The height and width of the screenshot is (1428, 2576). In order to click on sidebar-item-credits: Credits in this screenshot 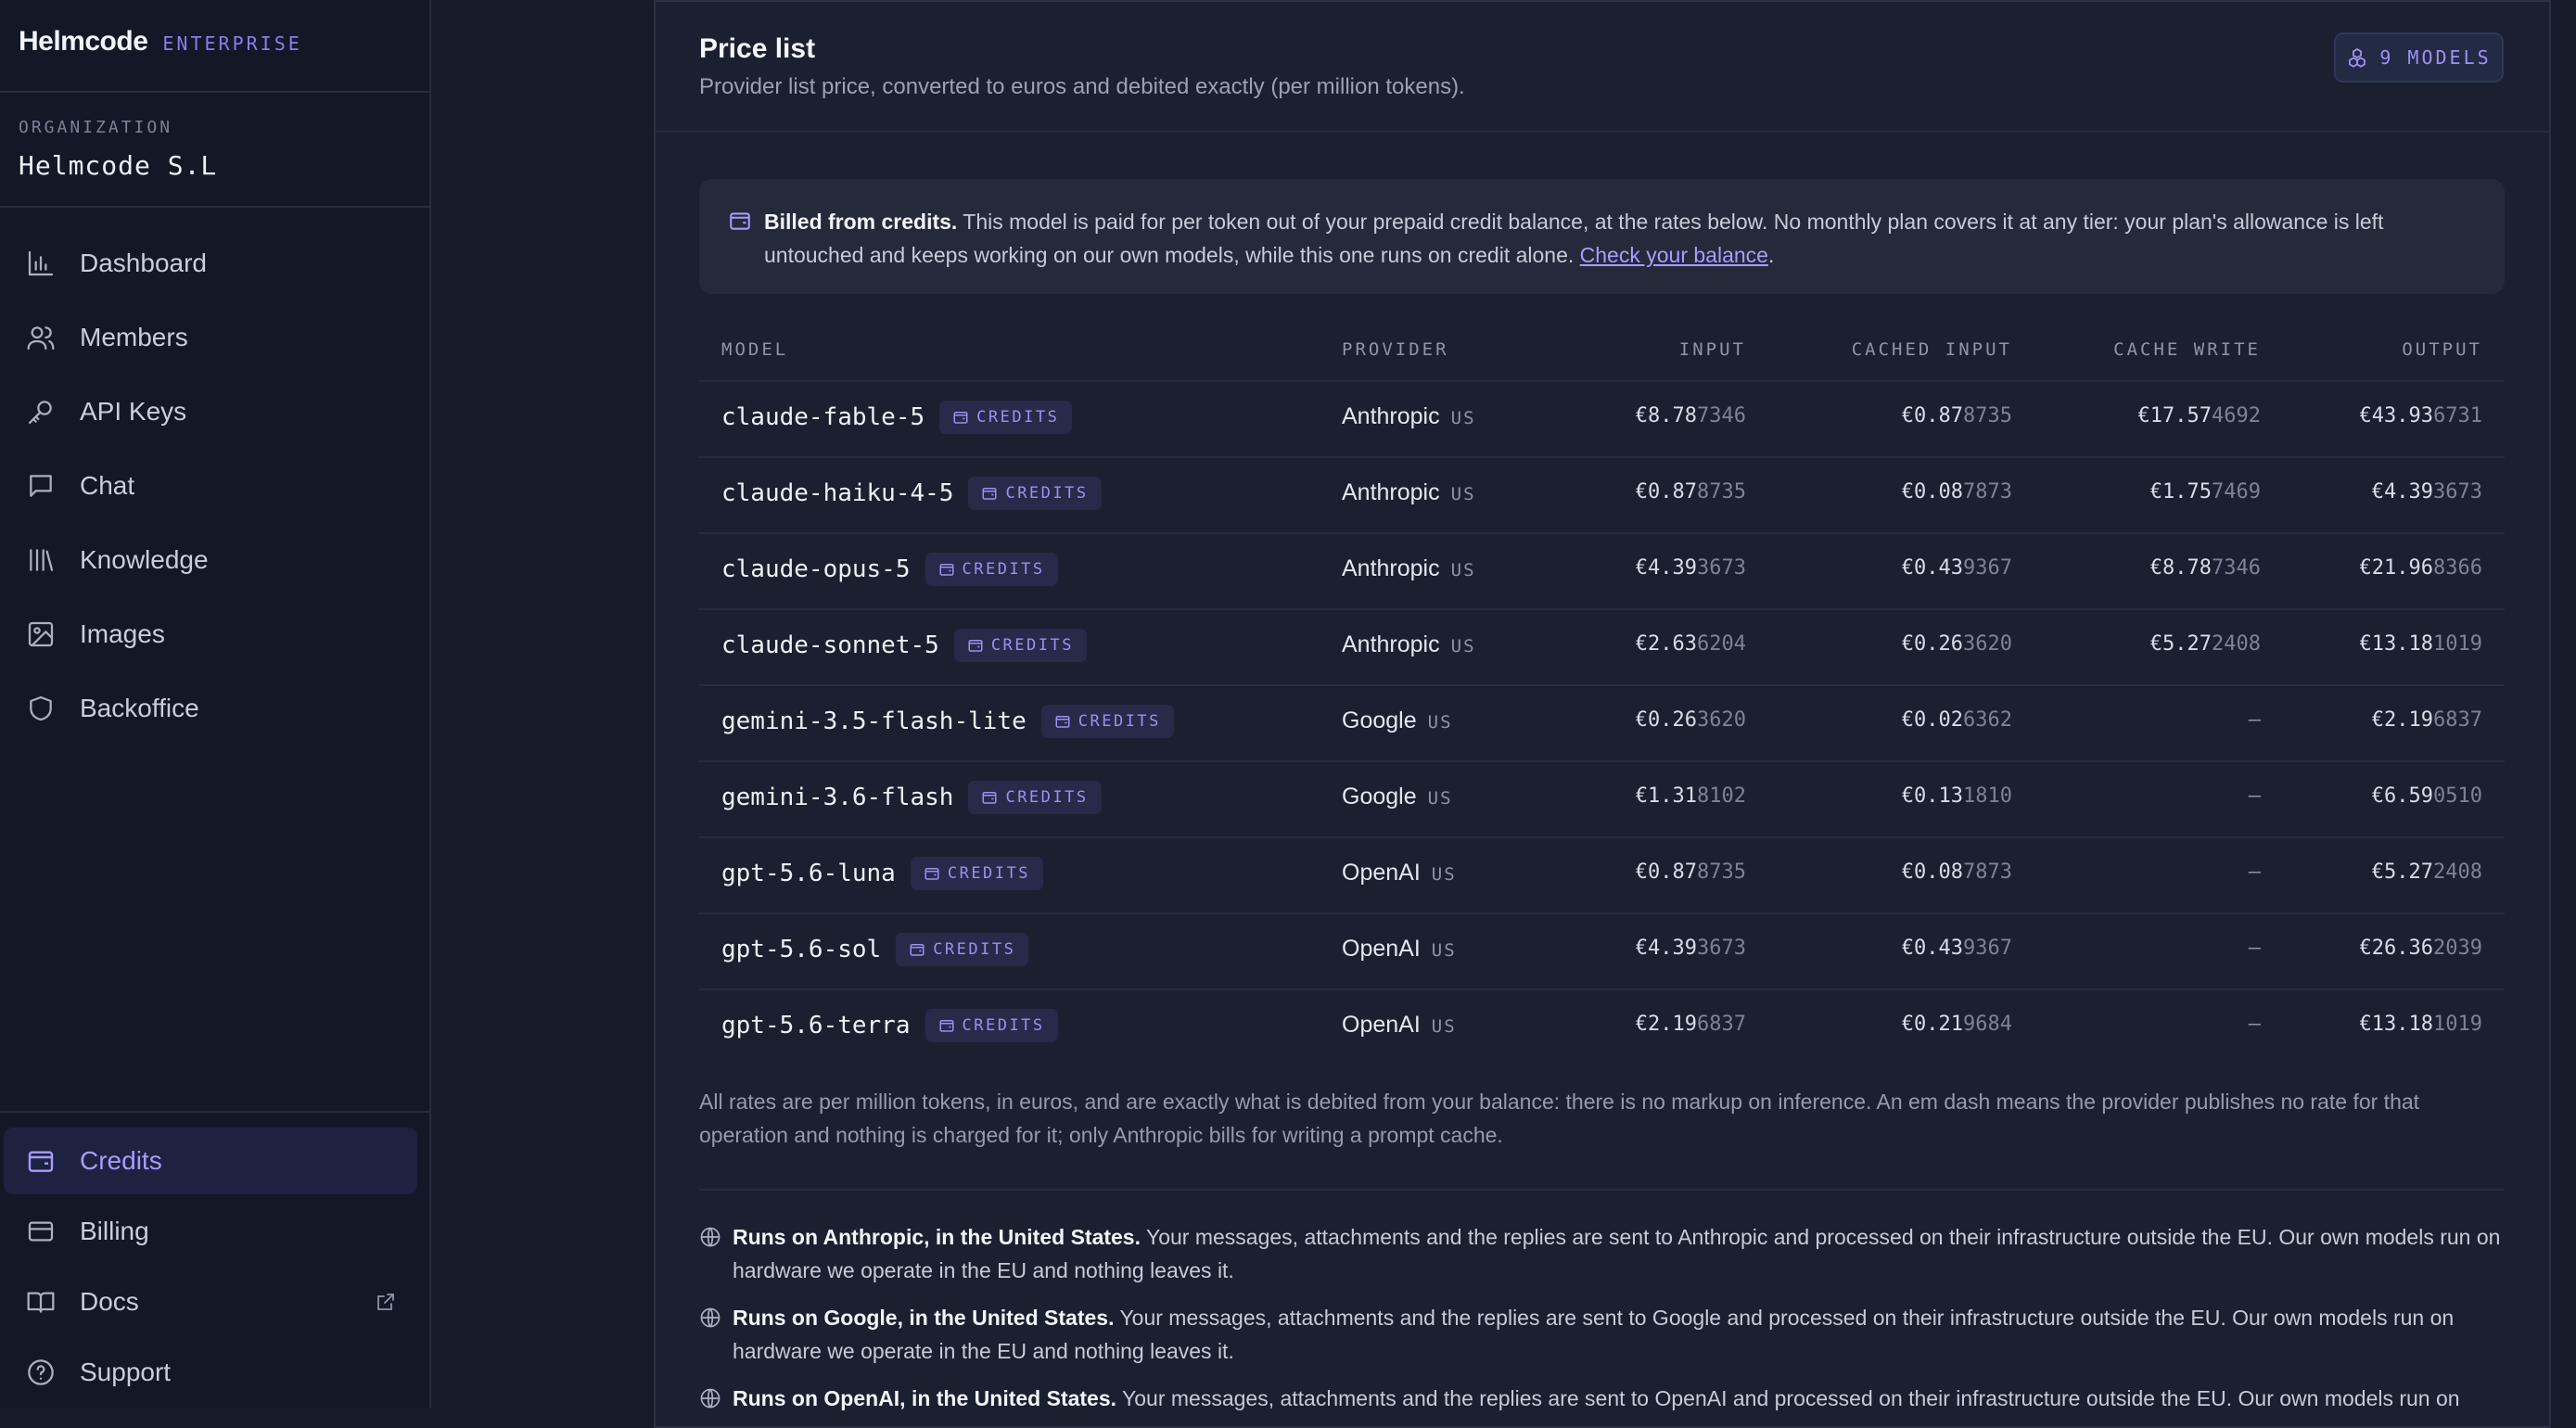, I will do `click(211, 1161)`.